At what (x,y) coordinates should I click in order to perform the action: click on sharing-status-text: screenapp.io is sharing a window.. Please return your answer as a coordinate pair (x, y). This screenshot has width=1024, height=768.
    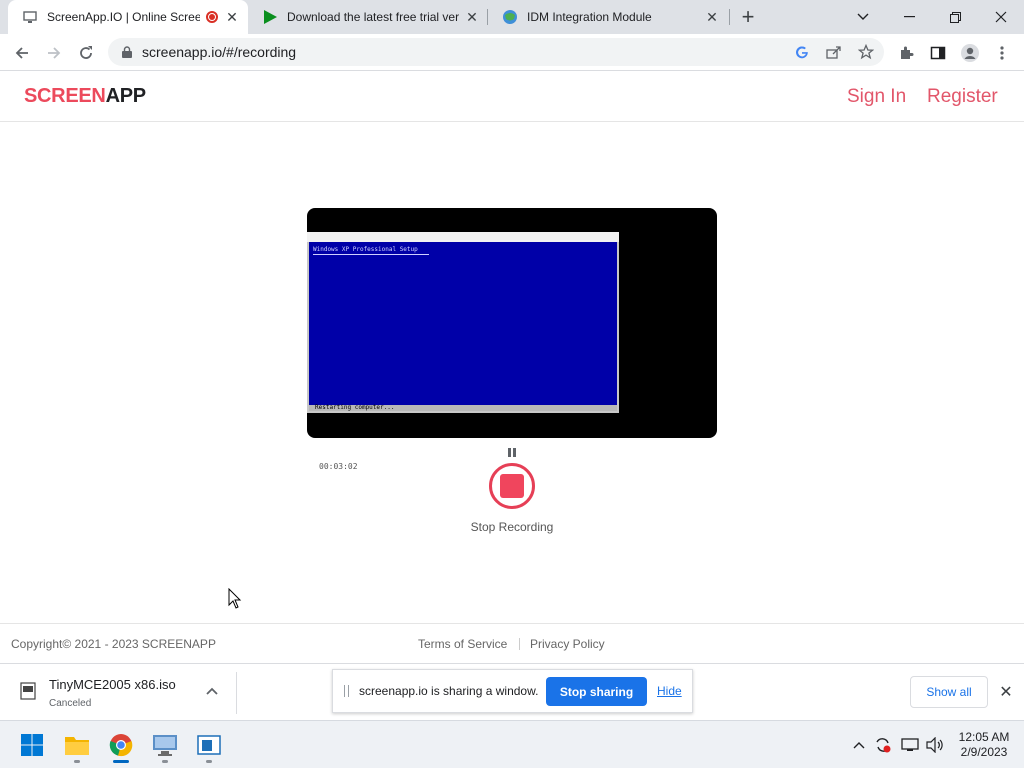
    Looking at the image, I should click on (449, 691).